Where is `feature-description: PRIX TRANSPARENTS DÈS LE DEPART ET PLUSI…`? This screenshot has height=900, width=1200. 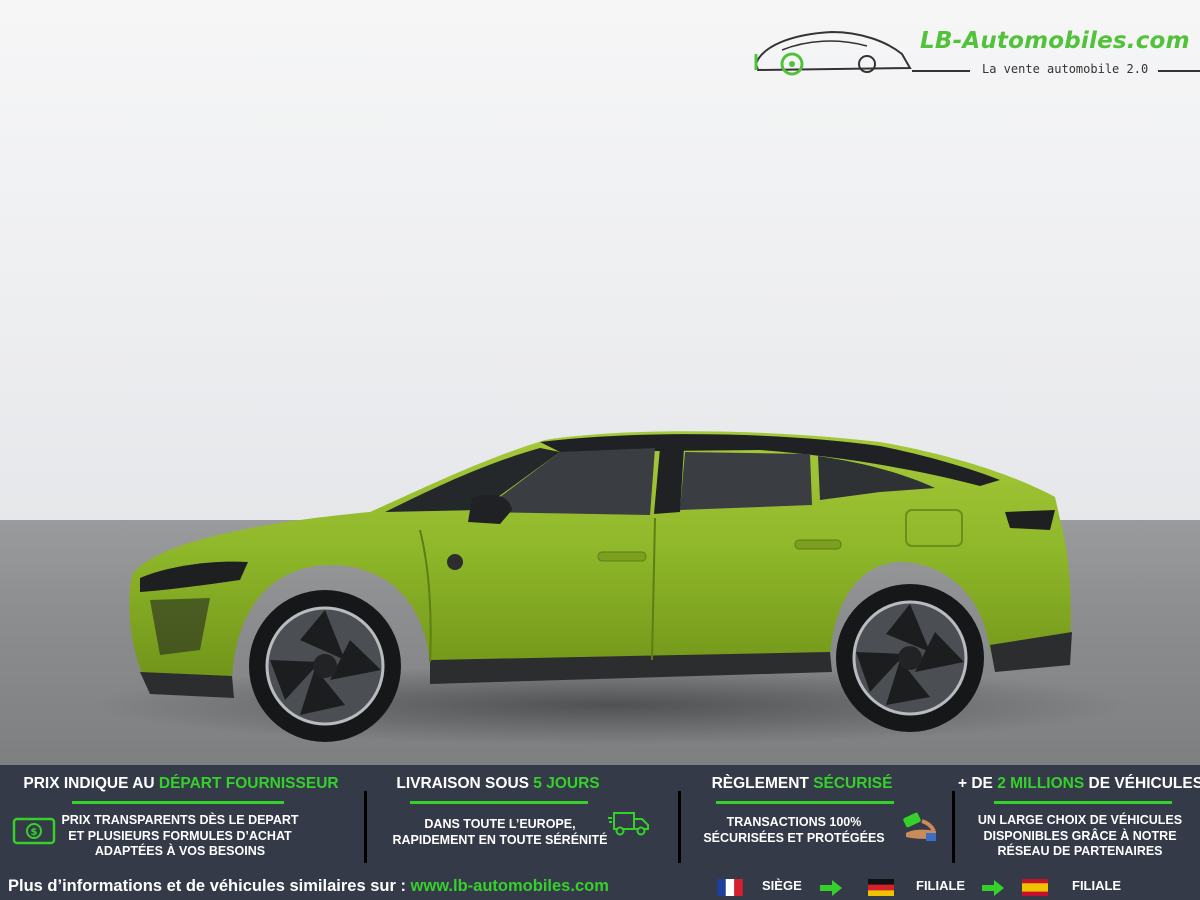
feature-description: PRIX TRANSPARENTS DÈS LE DEPART ET PLUSI… is located at coordinates (180, 835).